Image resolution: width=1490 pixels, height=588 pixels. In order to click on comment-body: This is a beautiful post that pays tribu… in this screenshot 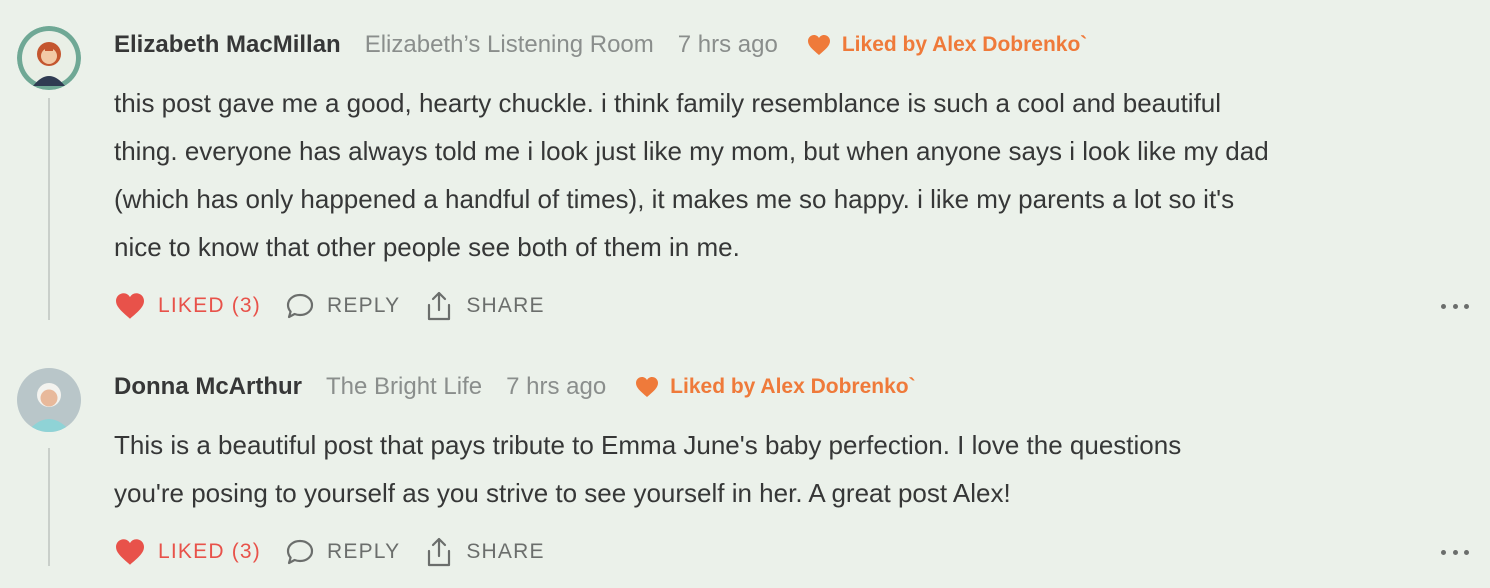, I will do `click(797, 469)`.